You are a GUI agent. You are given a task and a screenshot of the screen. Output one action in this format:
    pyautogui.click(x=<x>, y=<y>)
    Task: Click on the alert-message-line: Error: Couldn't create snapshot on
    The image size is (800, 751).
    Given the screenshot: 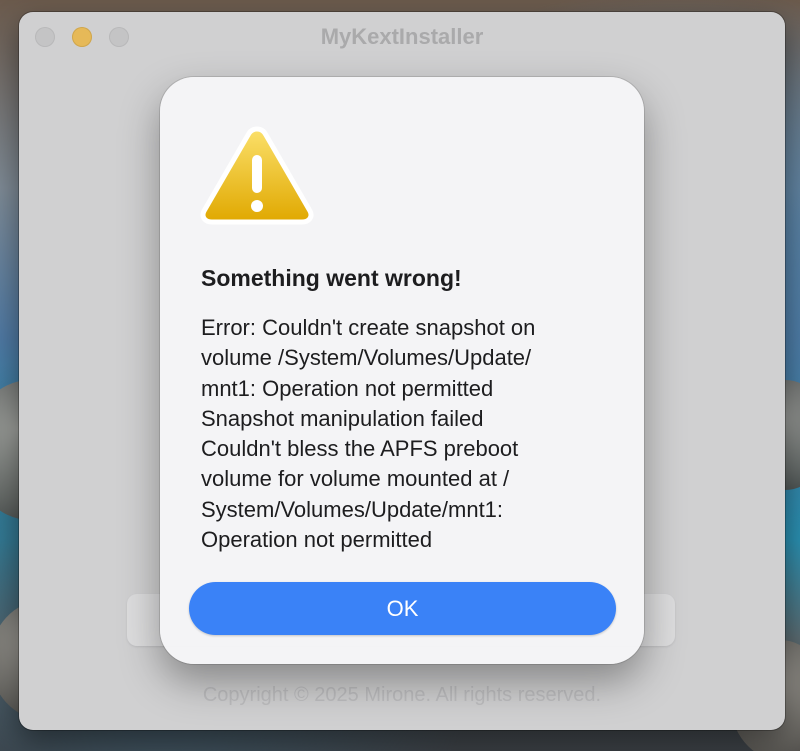 What is the action you would take?
    pyautogui.click(x=368, y=327)
    